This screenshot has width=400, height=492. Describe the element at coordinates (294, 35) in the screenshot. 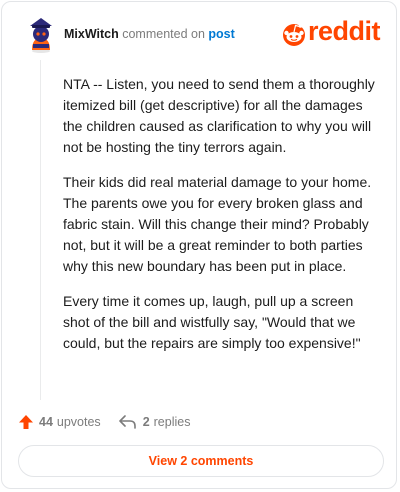

I see `reddit-alien-icon` at that location.